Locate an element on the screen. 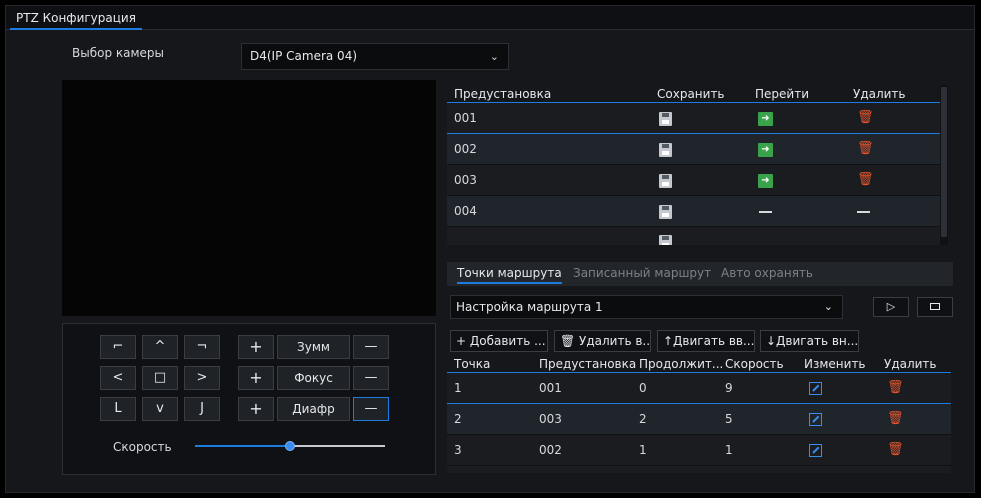  preset-id: 001 is located at coordinates (465, 118).